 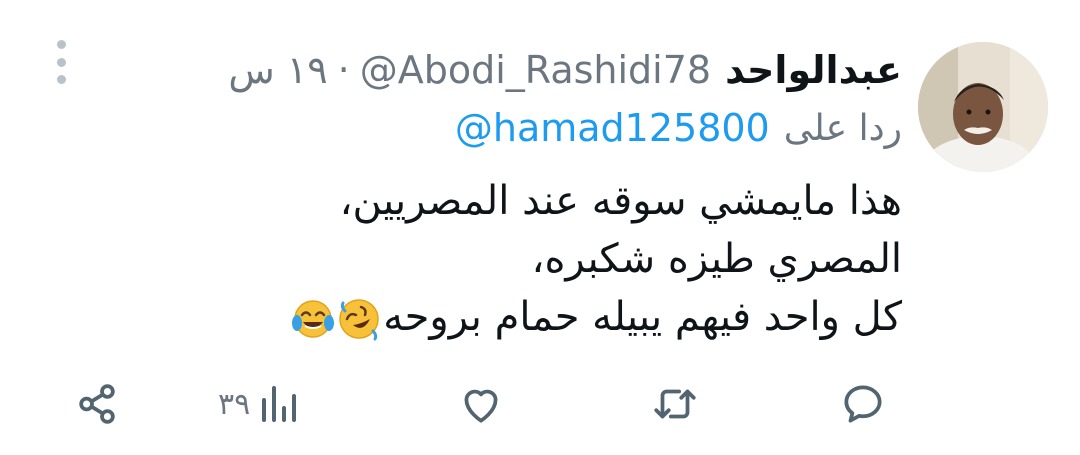 I want to click on tweet-header: عبدالواحد @Abodi_Rashidi78 · ١٩ س, so click(x=565, y=70).